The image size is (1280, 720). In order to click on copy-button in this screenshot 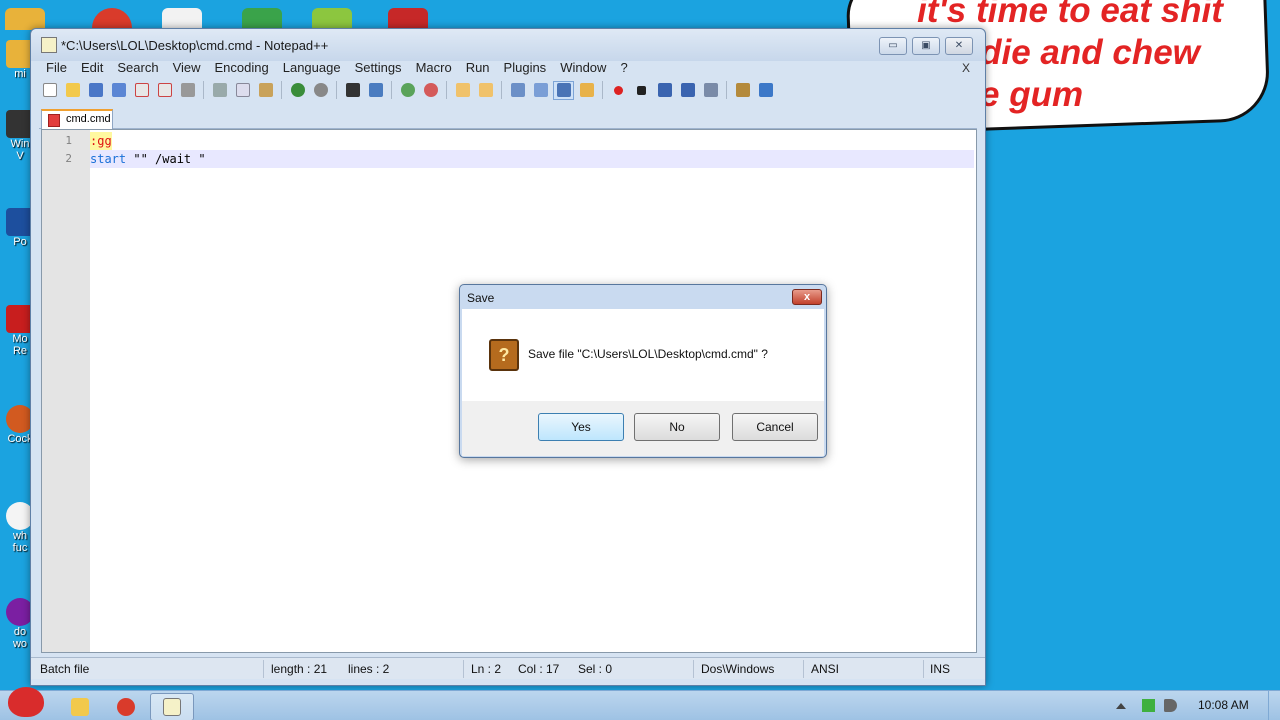, I will do `click(242, 90)`.